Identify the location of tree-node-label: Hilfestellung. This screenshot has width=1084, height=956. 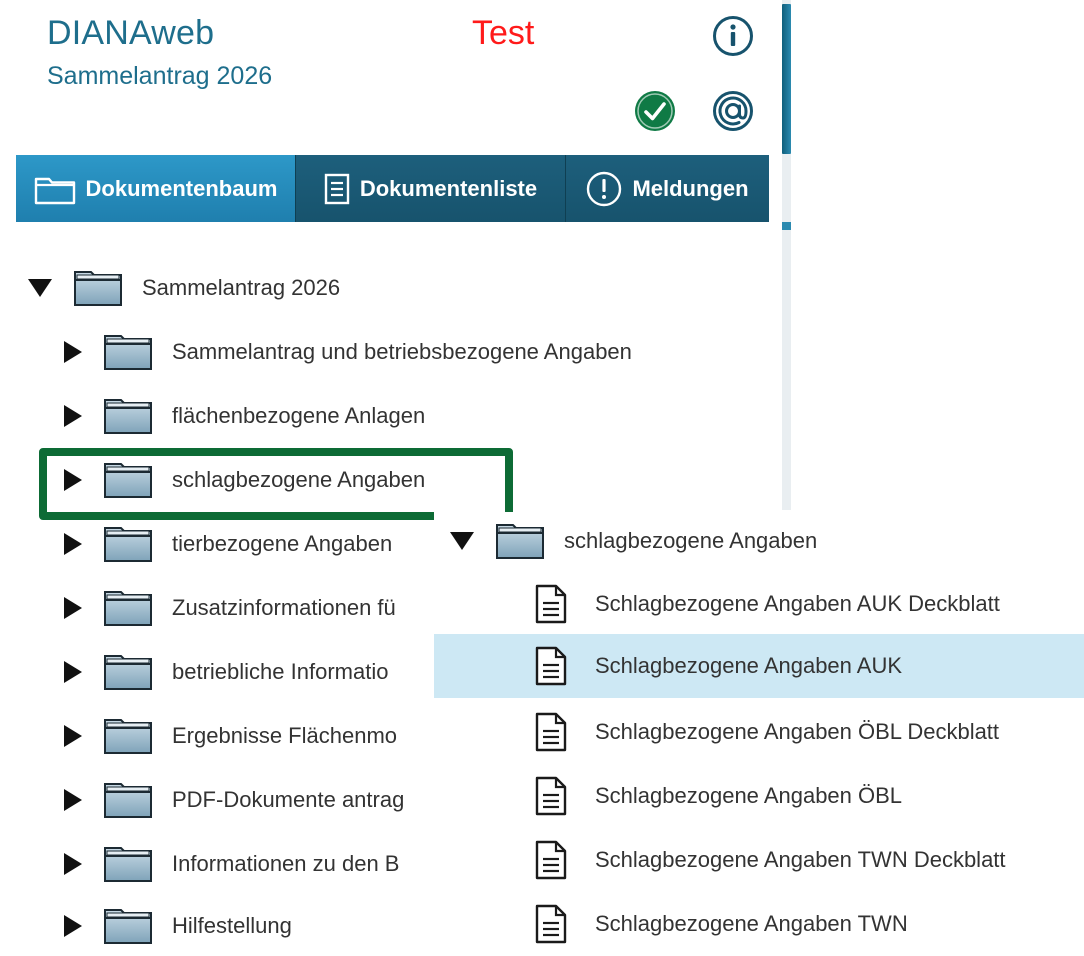
(232, 925).